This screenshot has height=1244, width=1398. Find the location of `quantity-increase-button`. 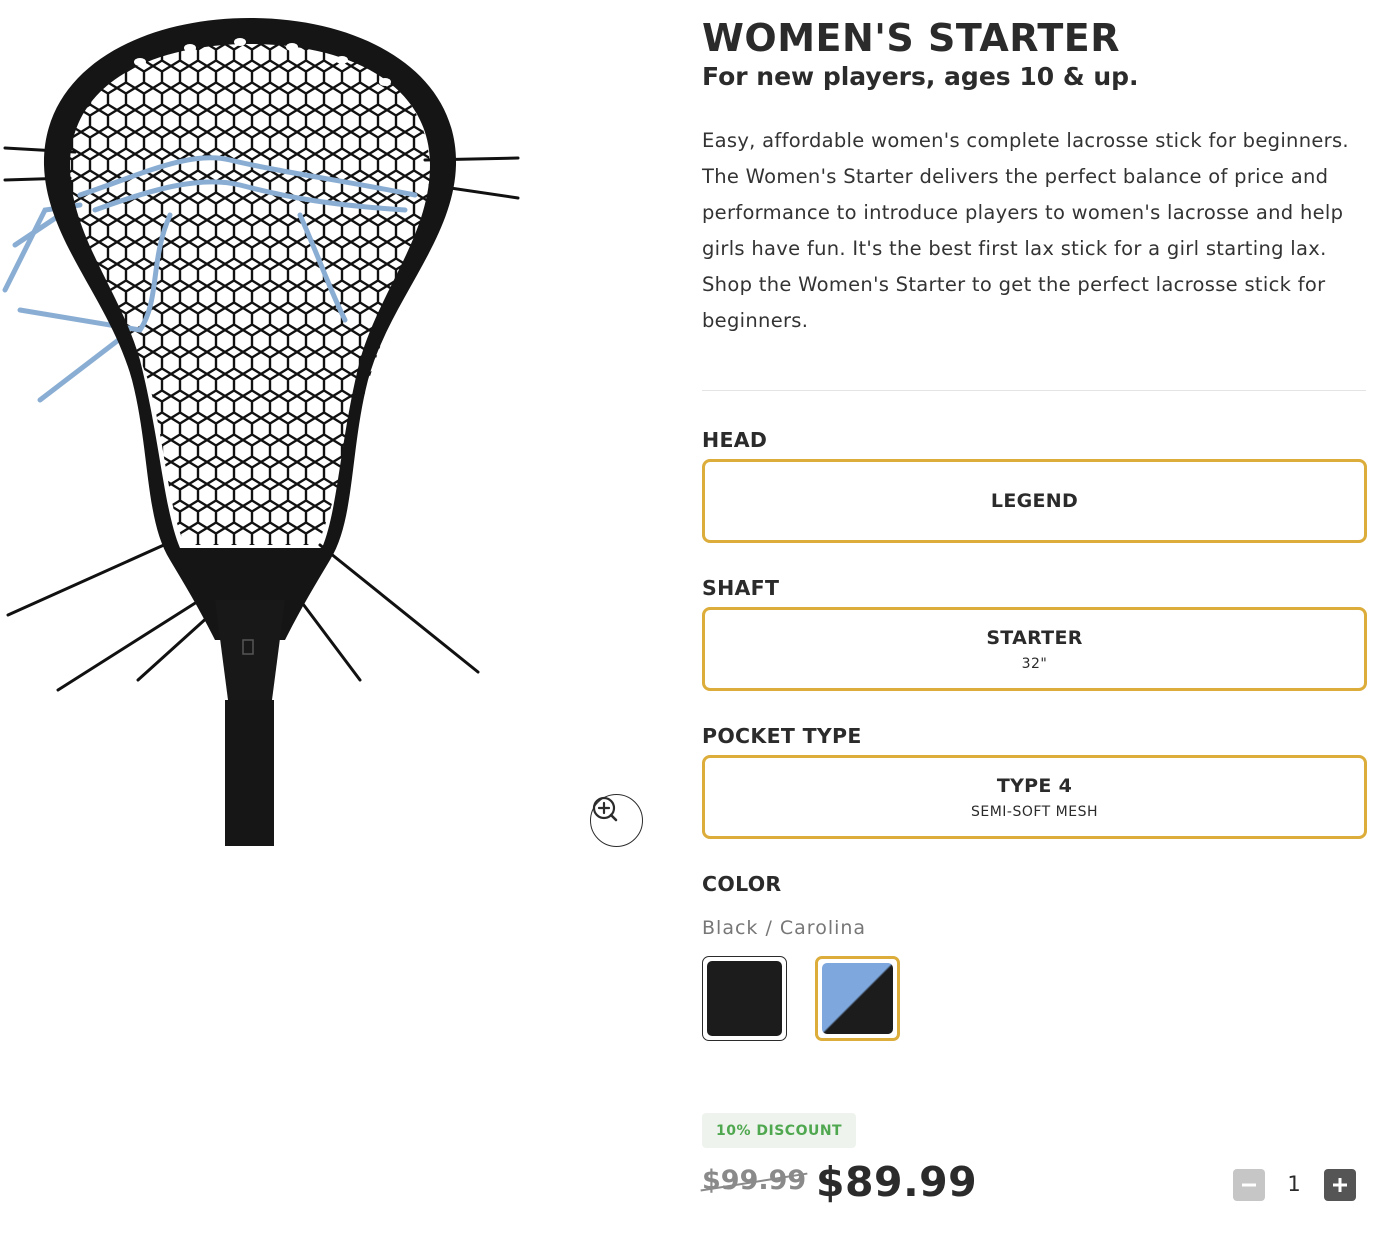

quantity-increase-button is located at coordinates (1340, 1185).